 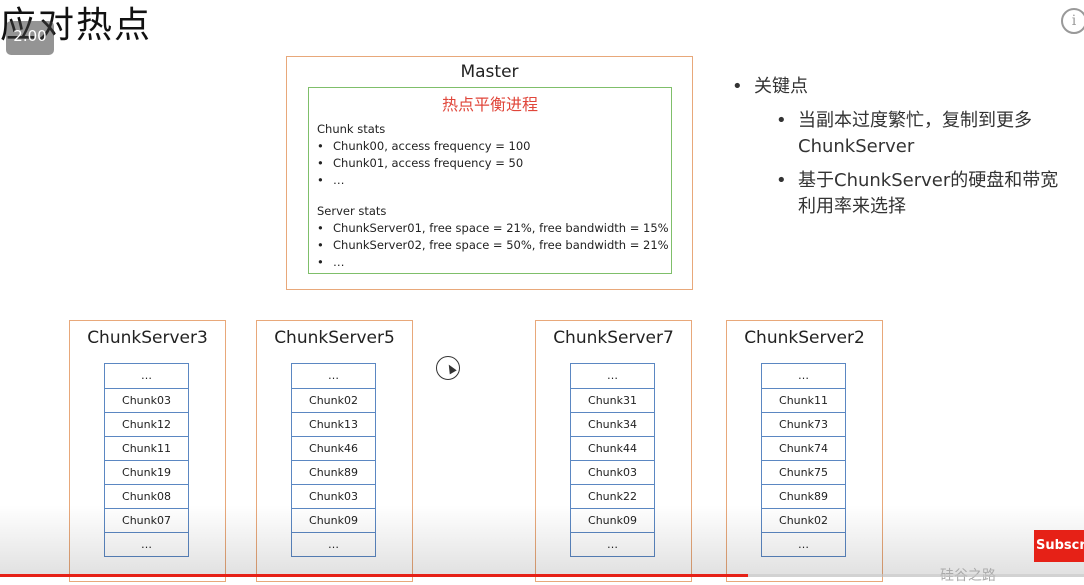 I want to click on chunk-stat-item: Chunk00, access frequency = 100, so click(x=494, y=146).